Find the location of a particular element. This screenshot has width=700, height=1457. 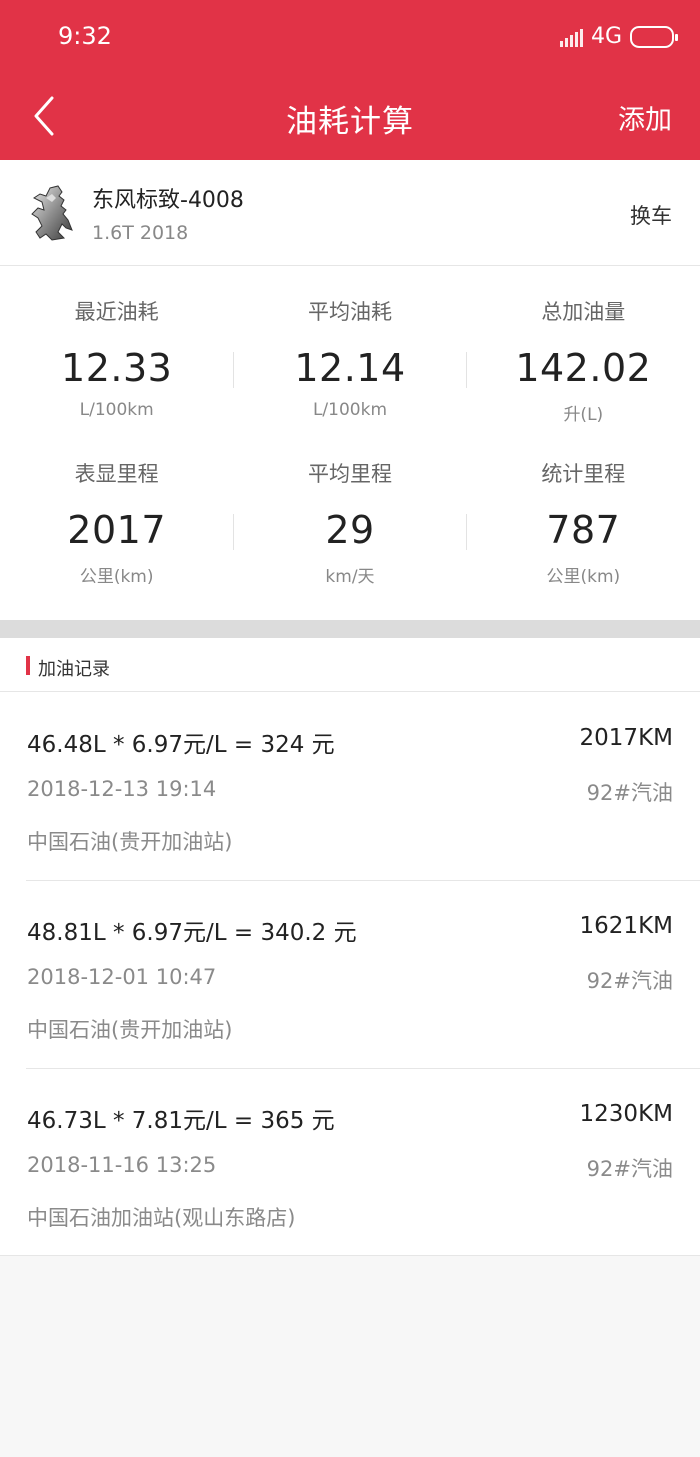

record-date: 2018-12-13 19:14 is located at coordinates (122, 789).